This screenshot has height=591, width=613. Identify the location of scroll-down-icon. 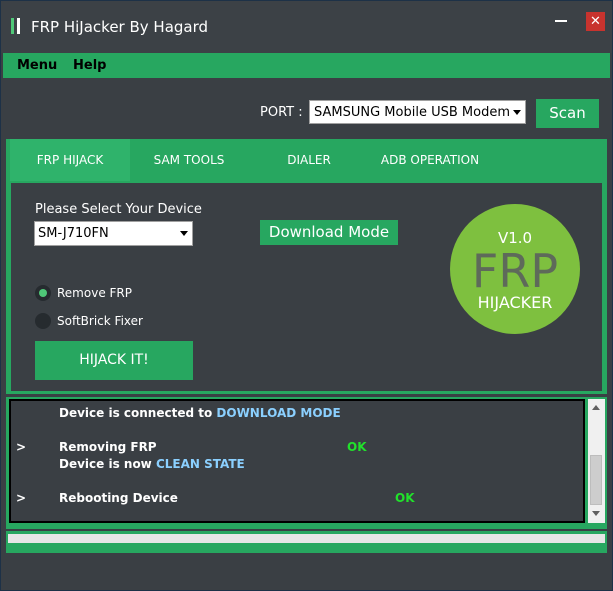
(596, 513).